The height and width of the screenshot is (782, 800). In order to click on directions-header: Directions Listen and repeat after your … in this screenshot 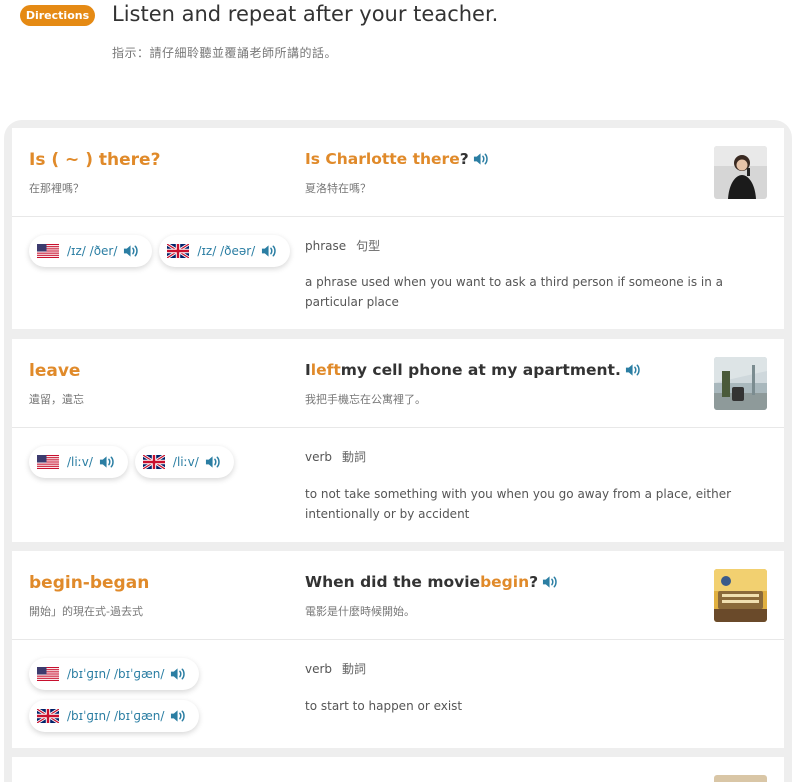, I will do `click(400, 35)`.